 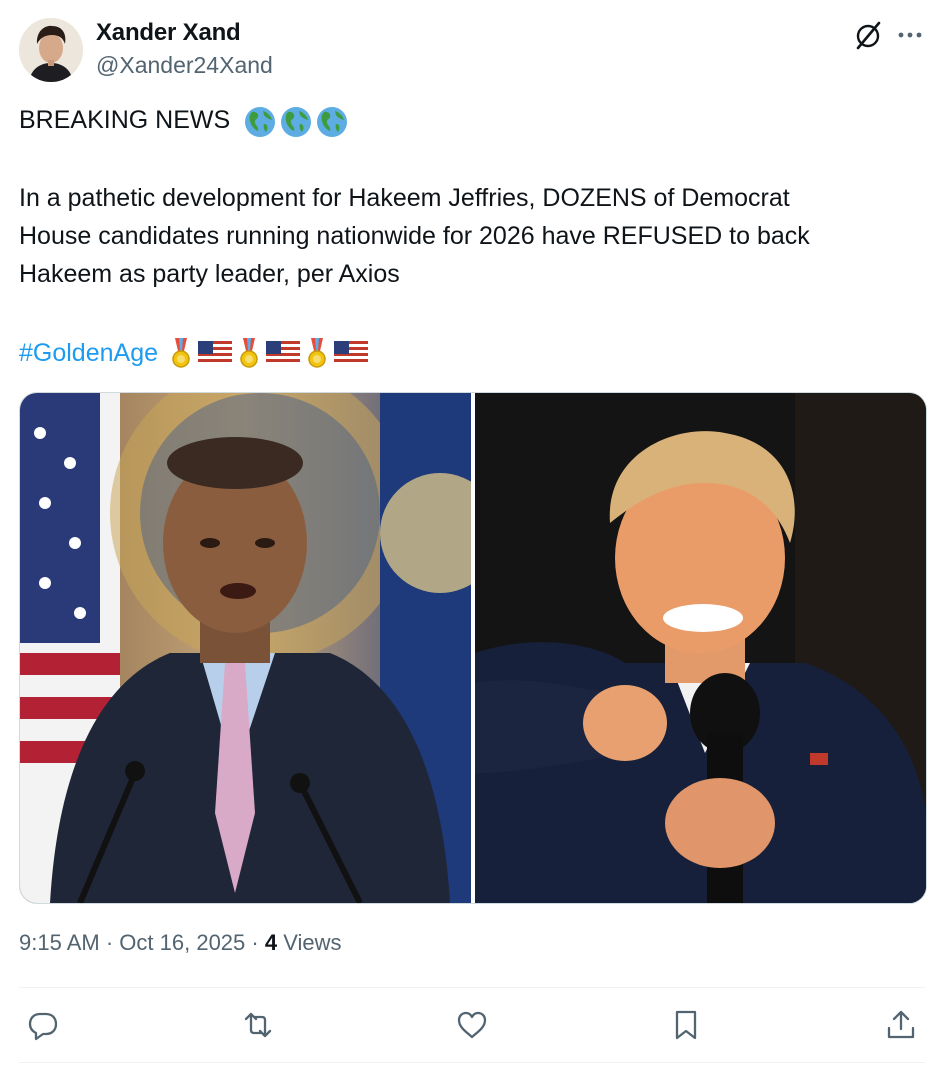 I want to click on tweet-time: 9:15 AM, so click(x=59, y=942).